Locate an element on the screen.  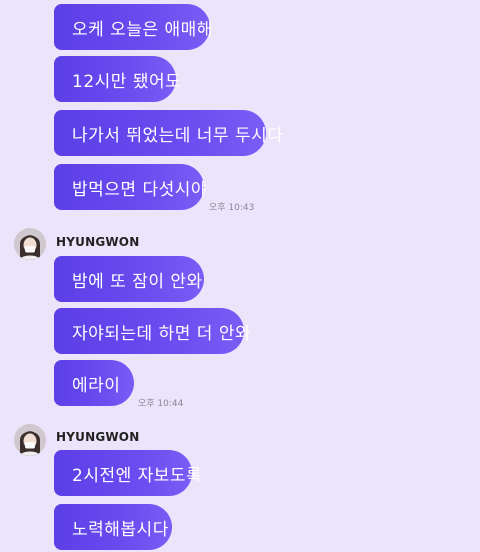
message-bubble: 나가서 뛰었는데 너무 두시다 is located at coordinates (168, 133).